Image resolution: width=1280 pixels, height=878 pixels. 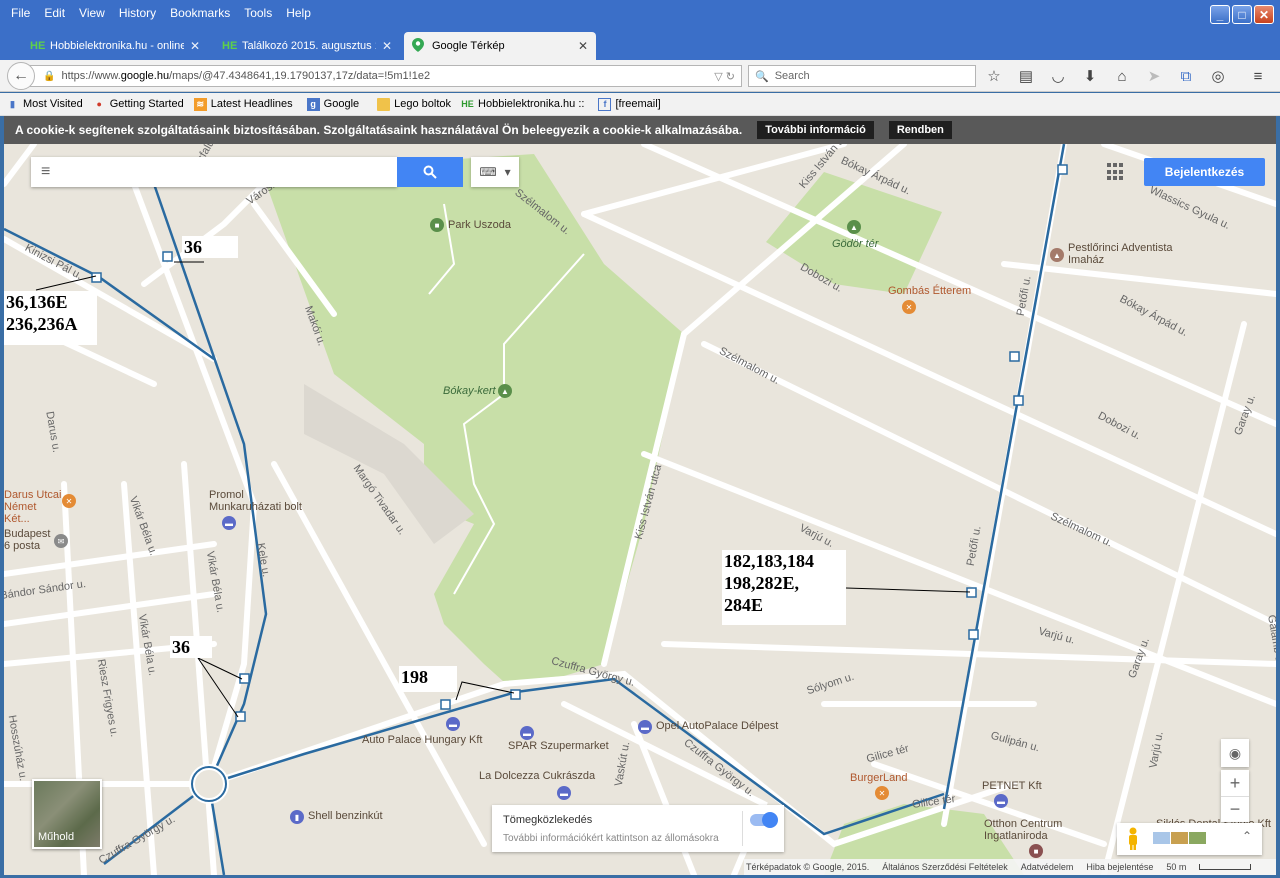 I want to click on menu-view: View, so click(x=92, y=13).